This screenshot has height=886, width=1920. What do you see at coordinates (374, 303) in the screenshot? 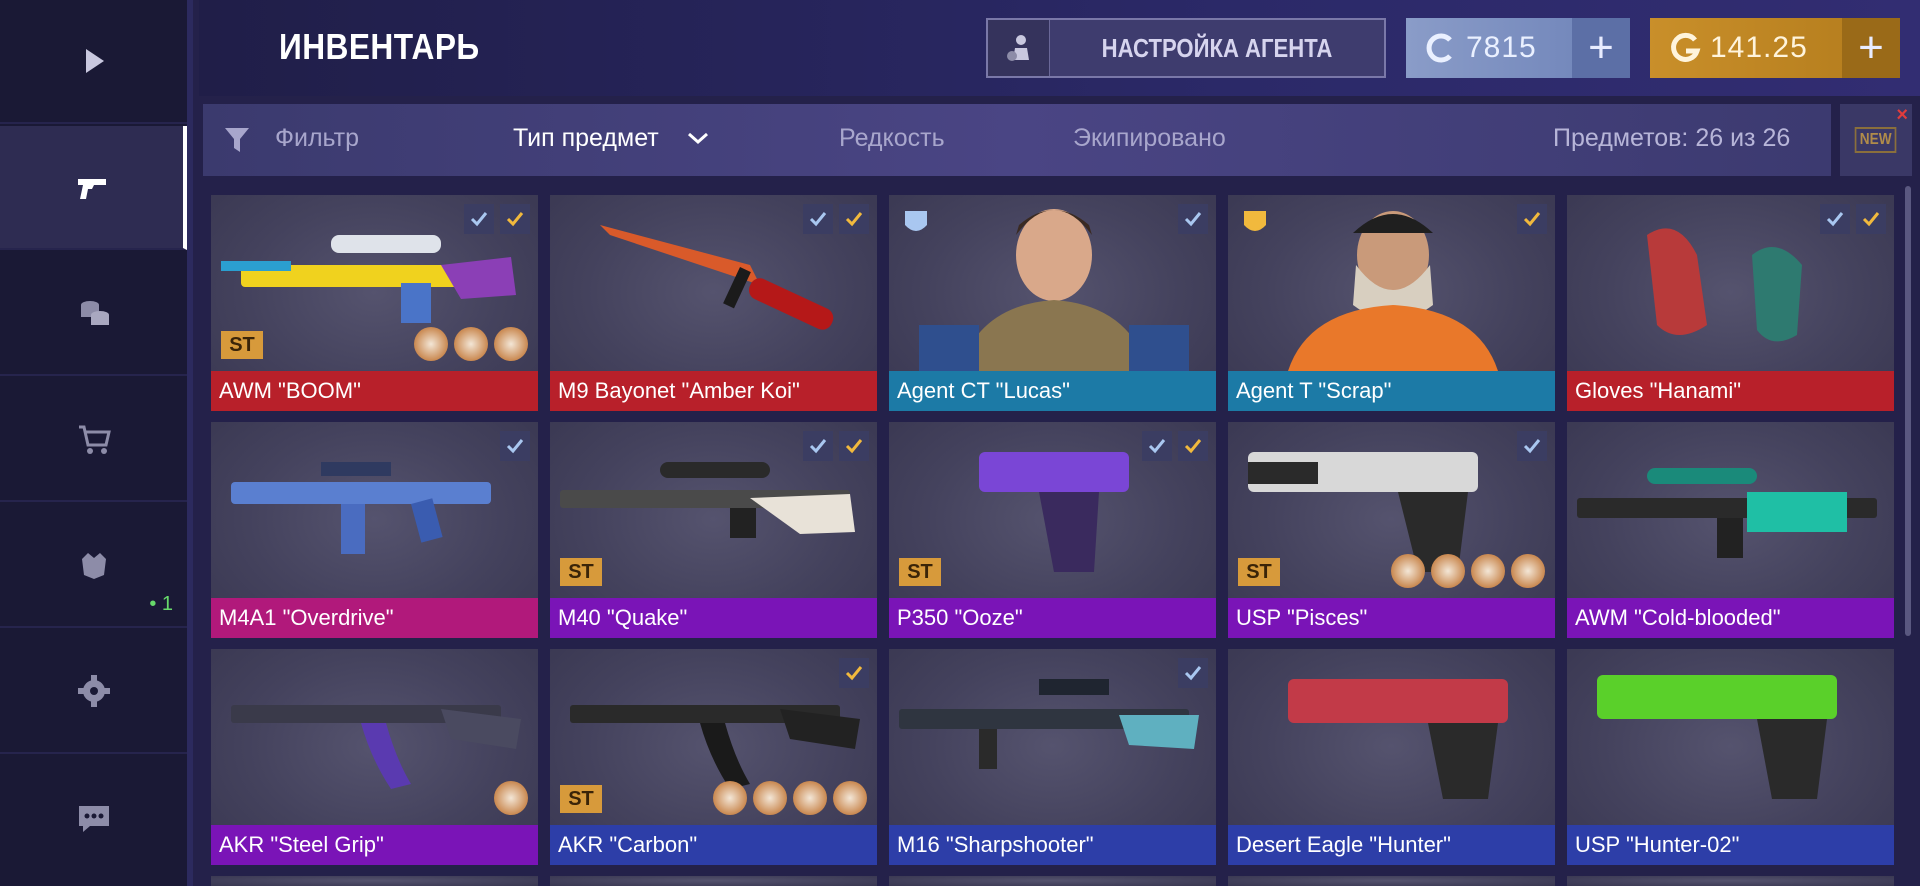
I see `item-card: ST AWM "BOOM"` at bounding box center [374, 303].